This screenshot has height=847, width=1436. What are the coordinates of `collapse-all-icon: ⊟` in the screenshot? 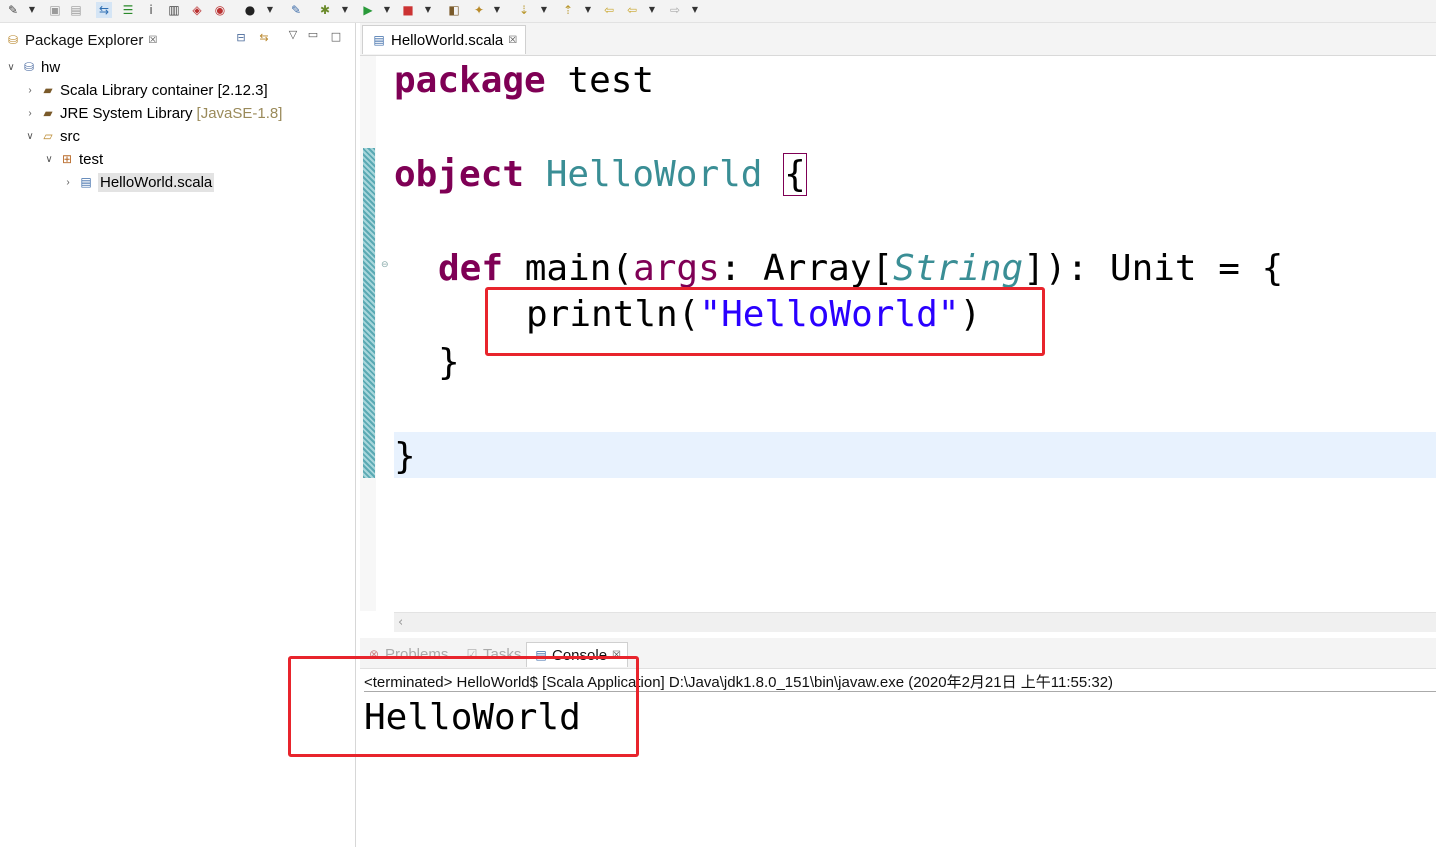 It's located at (241, 37).